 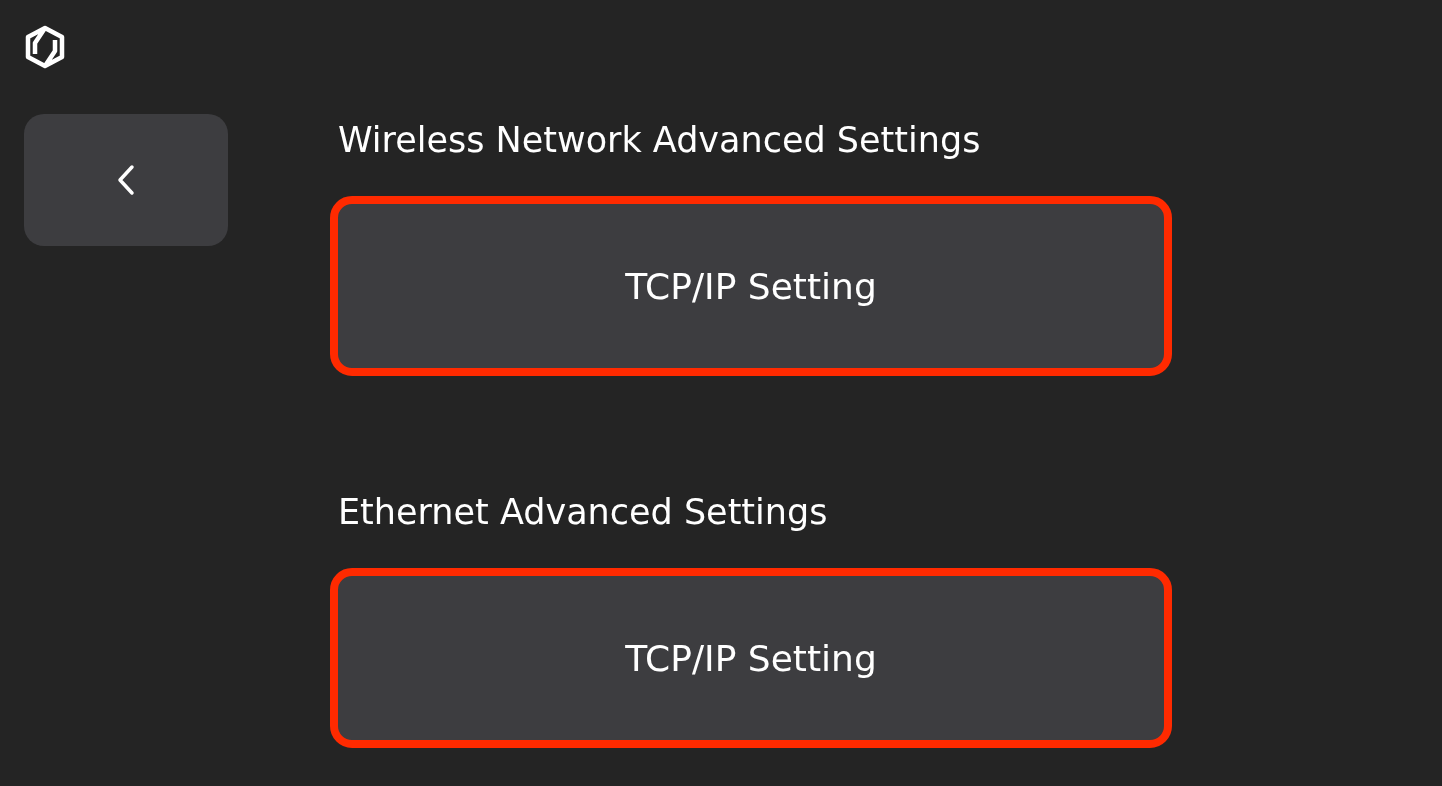 I want to click on chevron-left-icon, so click(x=126, y=180).